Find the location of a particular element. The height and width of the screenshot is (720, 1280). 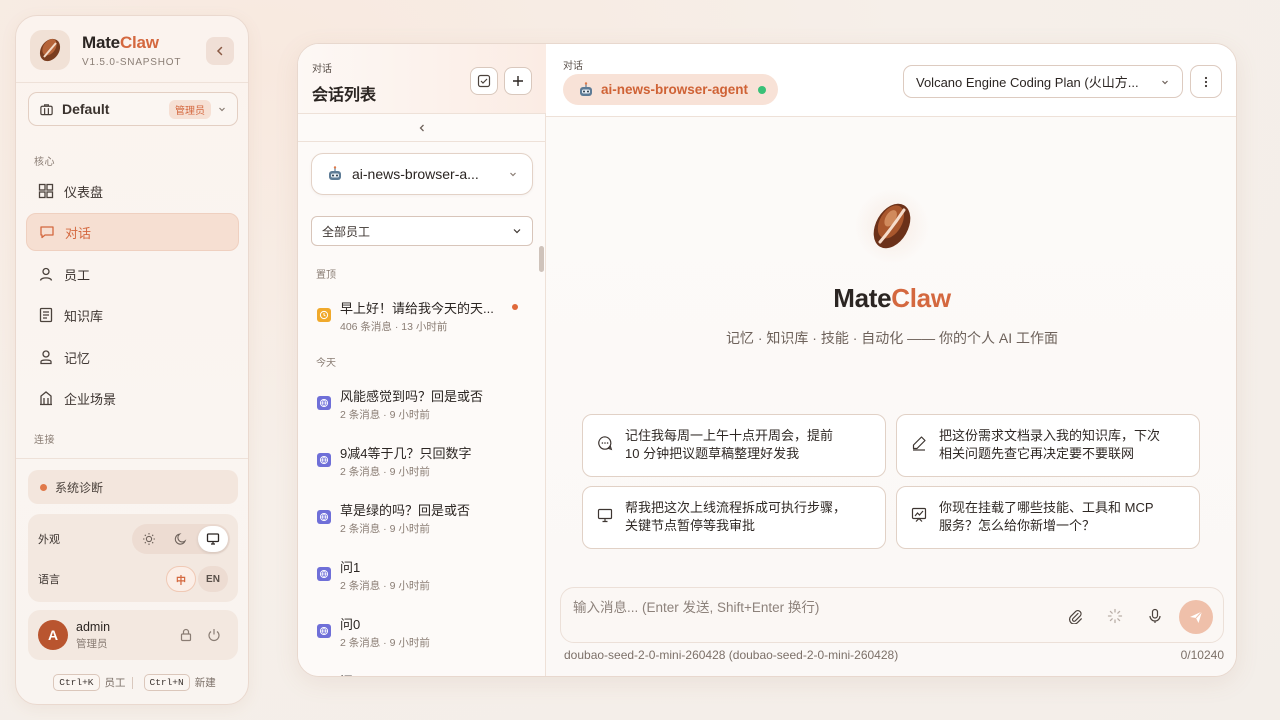

lang-en-button: EN is located at coordinates (213, 579).